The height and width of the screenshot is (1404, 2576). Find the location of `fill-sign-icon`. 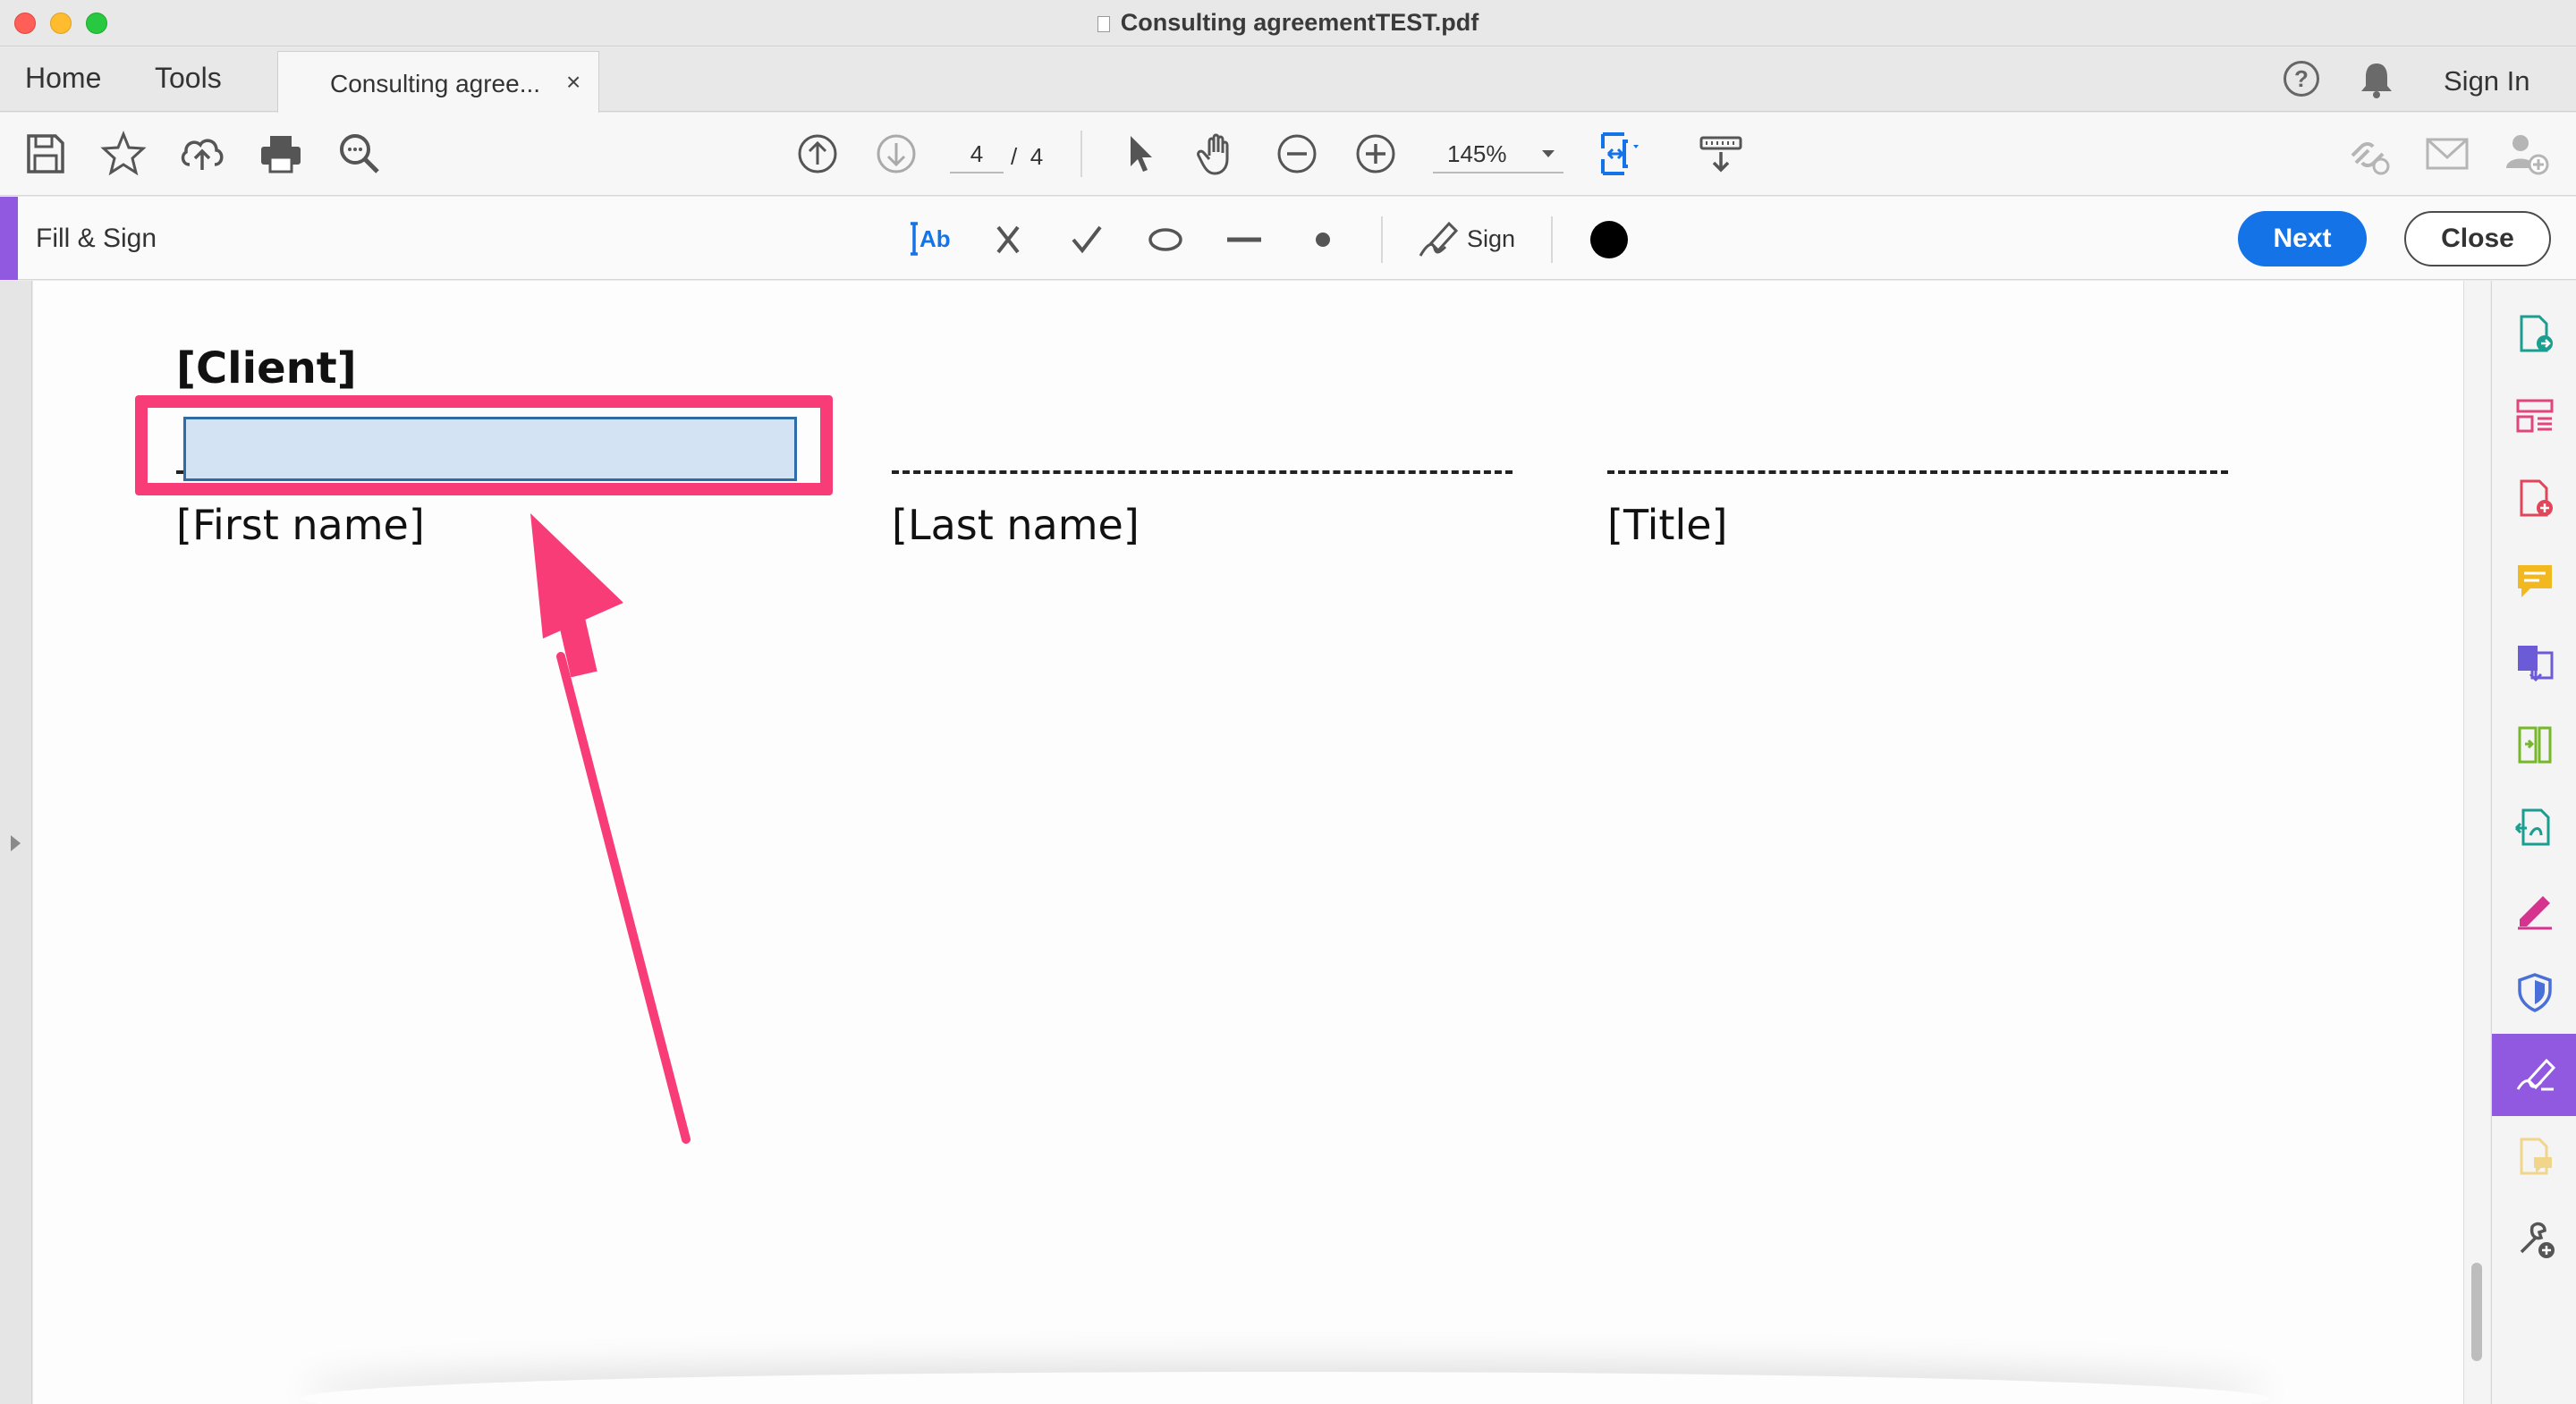

fill-sign-icon is located at coordinates (2535, 1074).